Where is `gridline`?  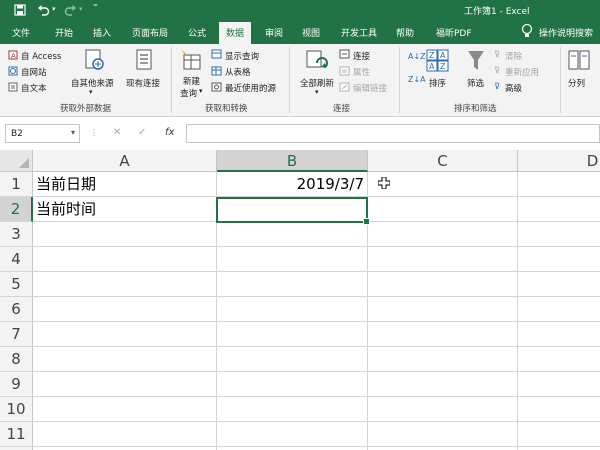 gridline is located at coordinates (216, 336).